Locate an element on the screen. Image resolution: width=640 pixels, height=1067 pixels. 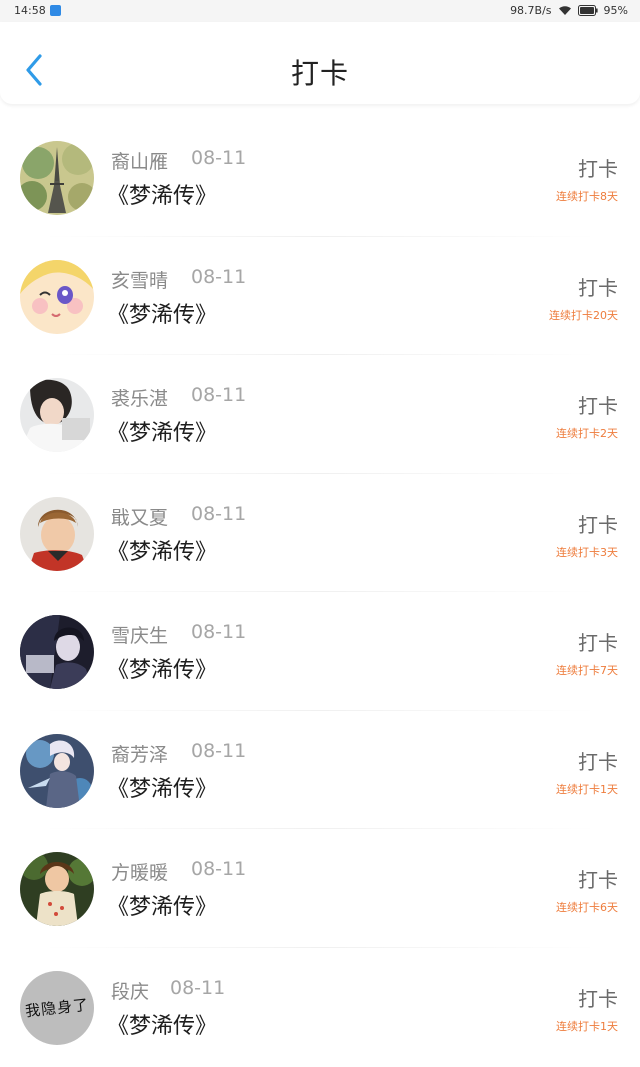
list-item: 雪庆生 08-11 《梦浠传》 打卡 连续打卡7天 is located at coordinates (320, 651).